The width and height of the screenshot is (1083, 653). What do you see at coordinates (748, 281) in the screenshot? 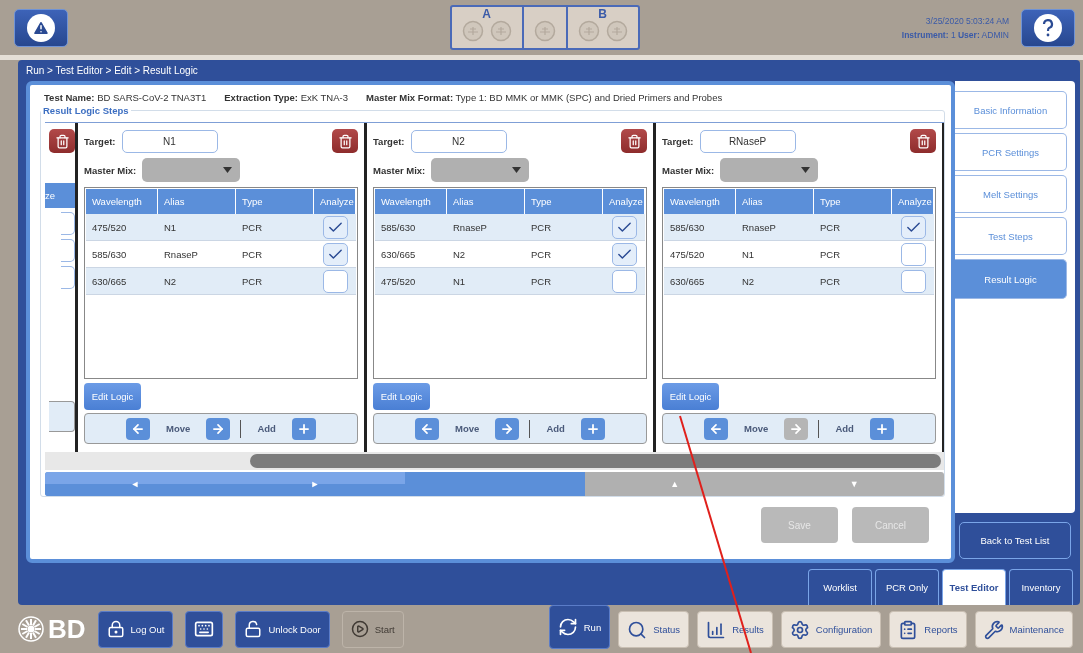
I see `table-cell-text: N2` at bounding box center [748, 281].